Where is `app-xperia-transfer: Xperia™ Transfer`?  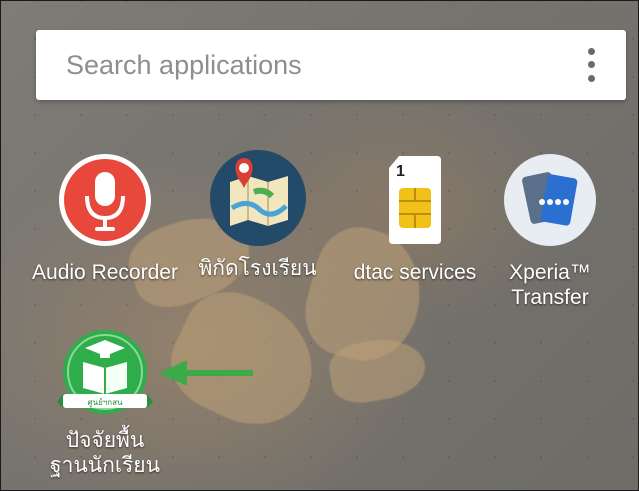
app-xperia-transfer: Xperia™ Transfer is located at coordinates (550, 231).